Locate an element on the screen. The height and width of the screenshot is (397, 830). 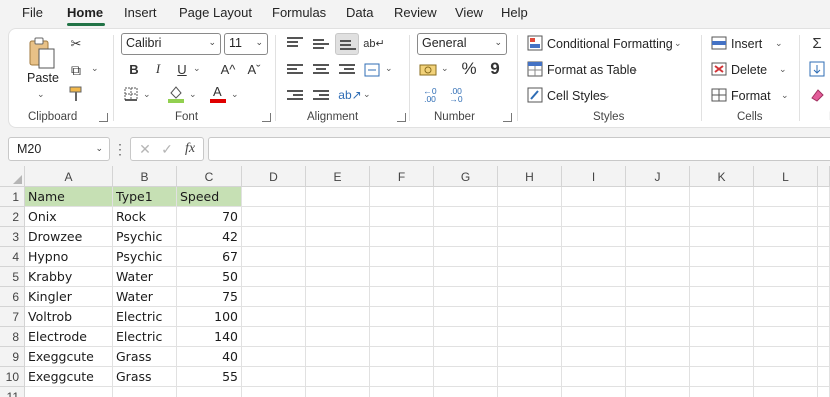
increase-font-size-button: A^ is located at coordinates (228, 69).